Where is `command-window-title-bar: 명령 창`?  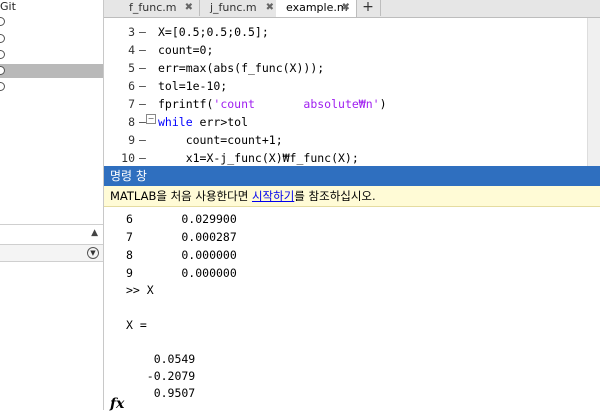
command-window-title-bar: 명령 창 is located at coordinates (352, 176).